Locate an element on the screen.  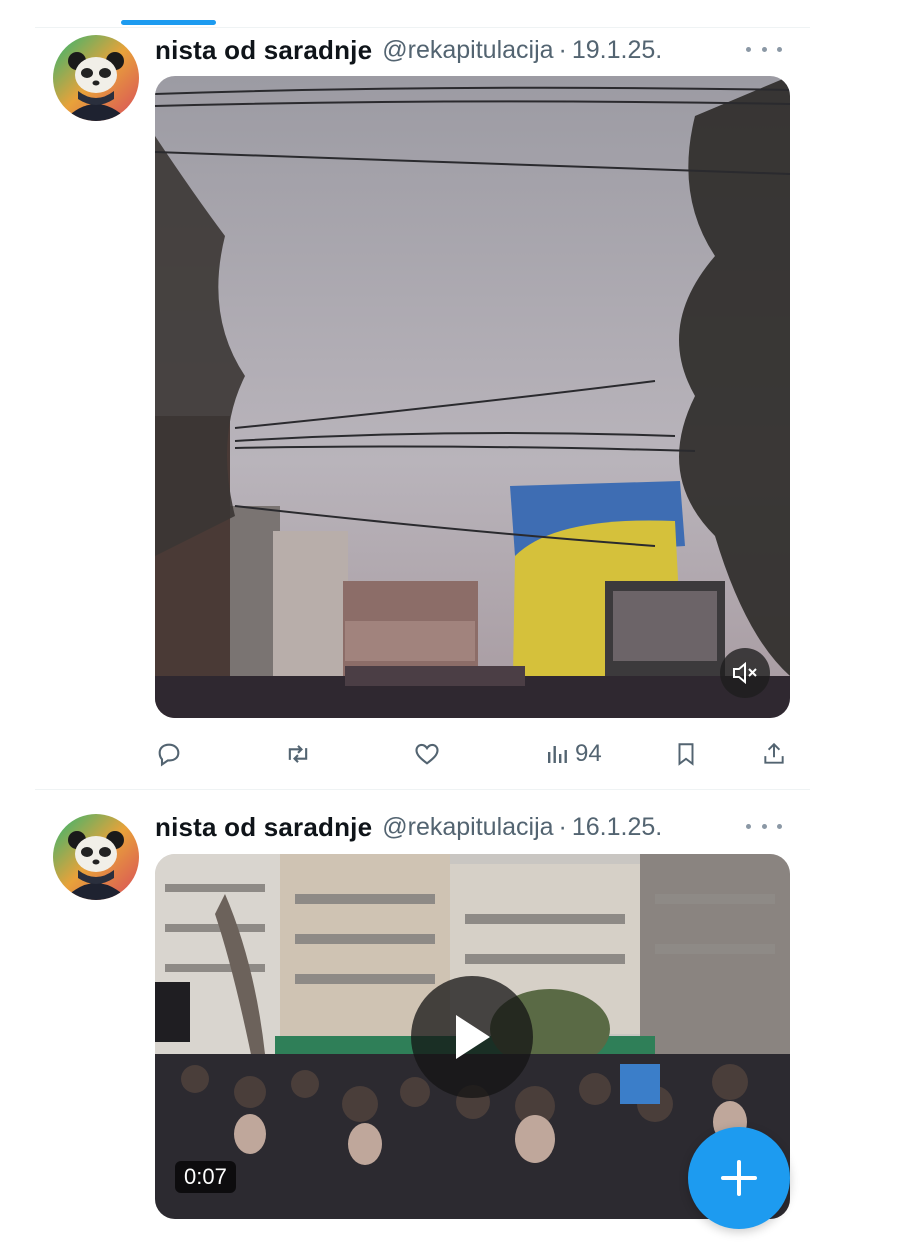
share-button is located at coordinates (774, 754).